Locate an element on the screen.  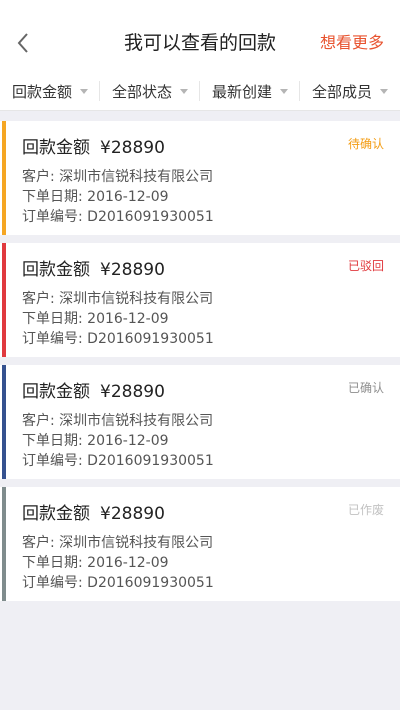
filter-label: 最新创建 is located at coordinates (241, 91).